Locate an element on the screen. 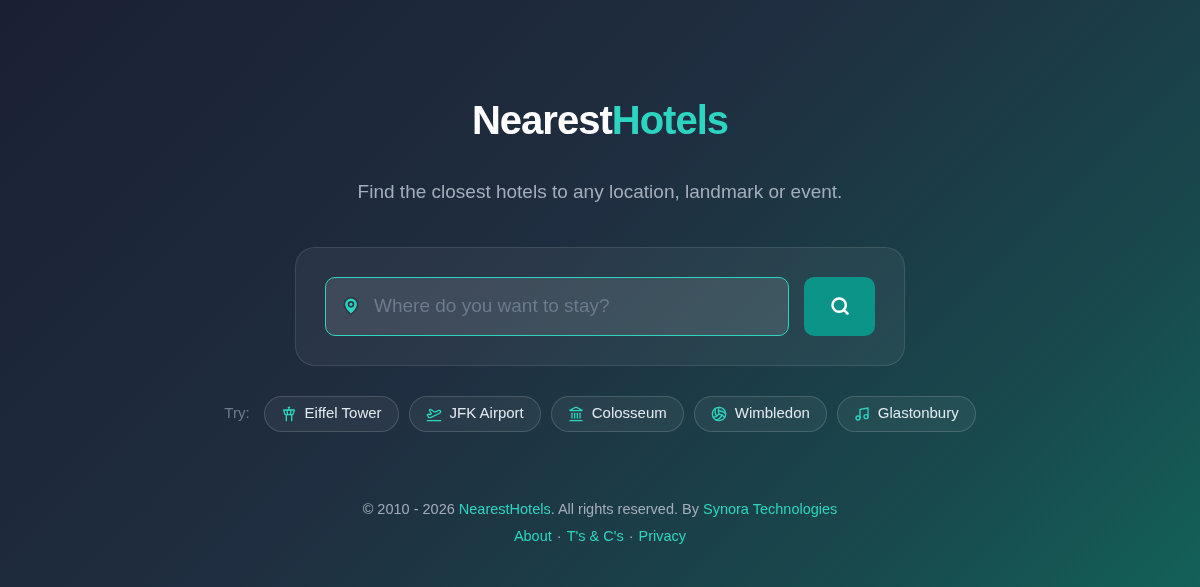 Image resolution: width=1200 pixels, height=587 pixels. footer-link: T's & C's is located at coordinates (595, 537).